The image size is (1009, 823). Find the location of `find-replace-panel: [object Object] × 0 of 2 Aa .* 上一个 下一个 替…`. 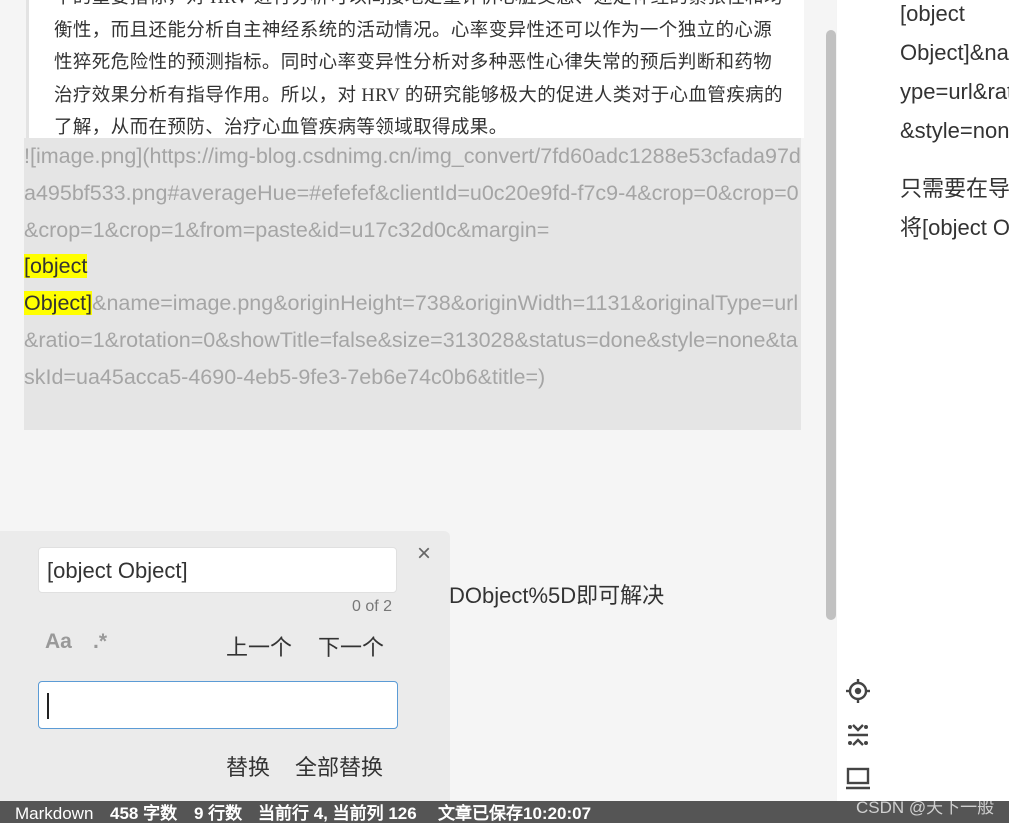

find-replace-panel: [object Object] × 0 of 2 Aa .* 上一个 下一个 替… is located at coordinates (225, 666).